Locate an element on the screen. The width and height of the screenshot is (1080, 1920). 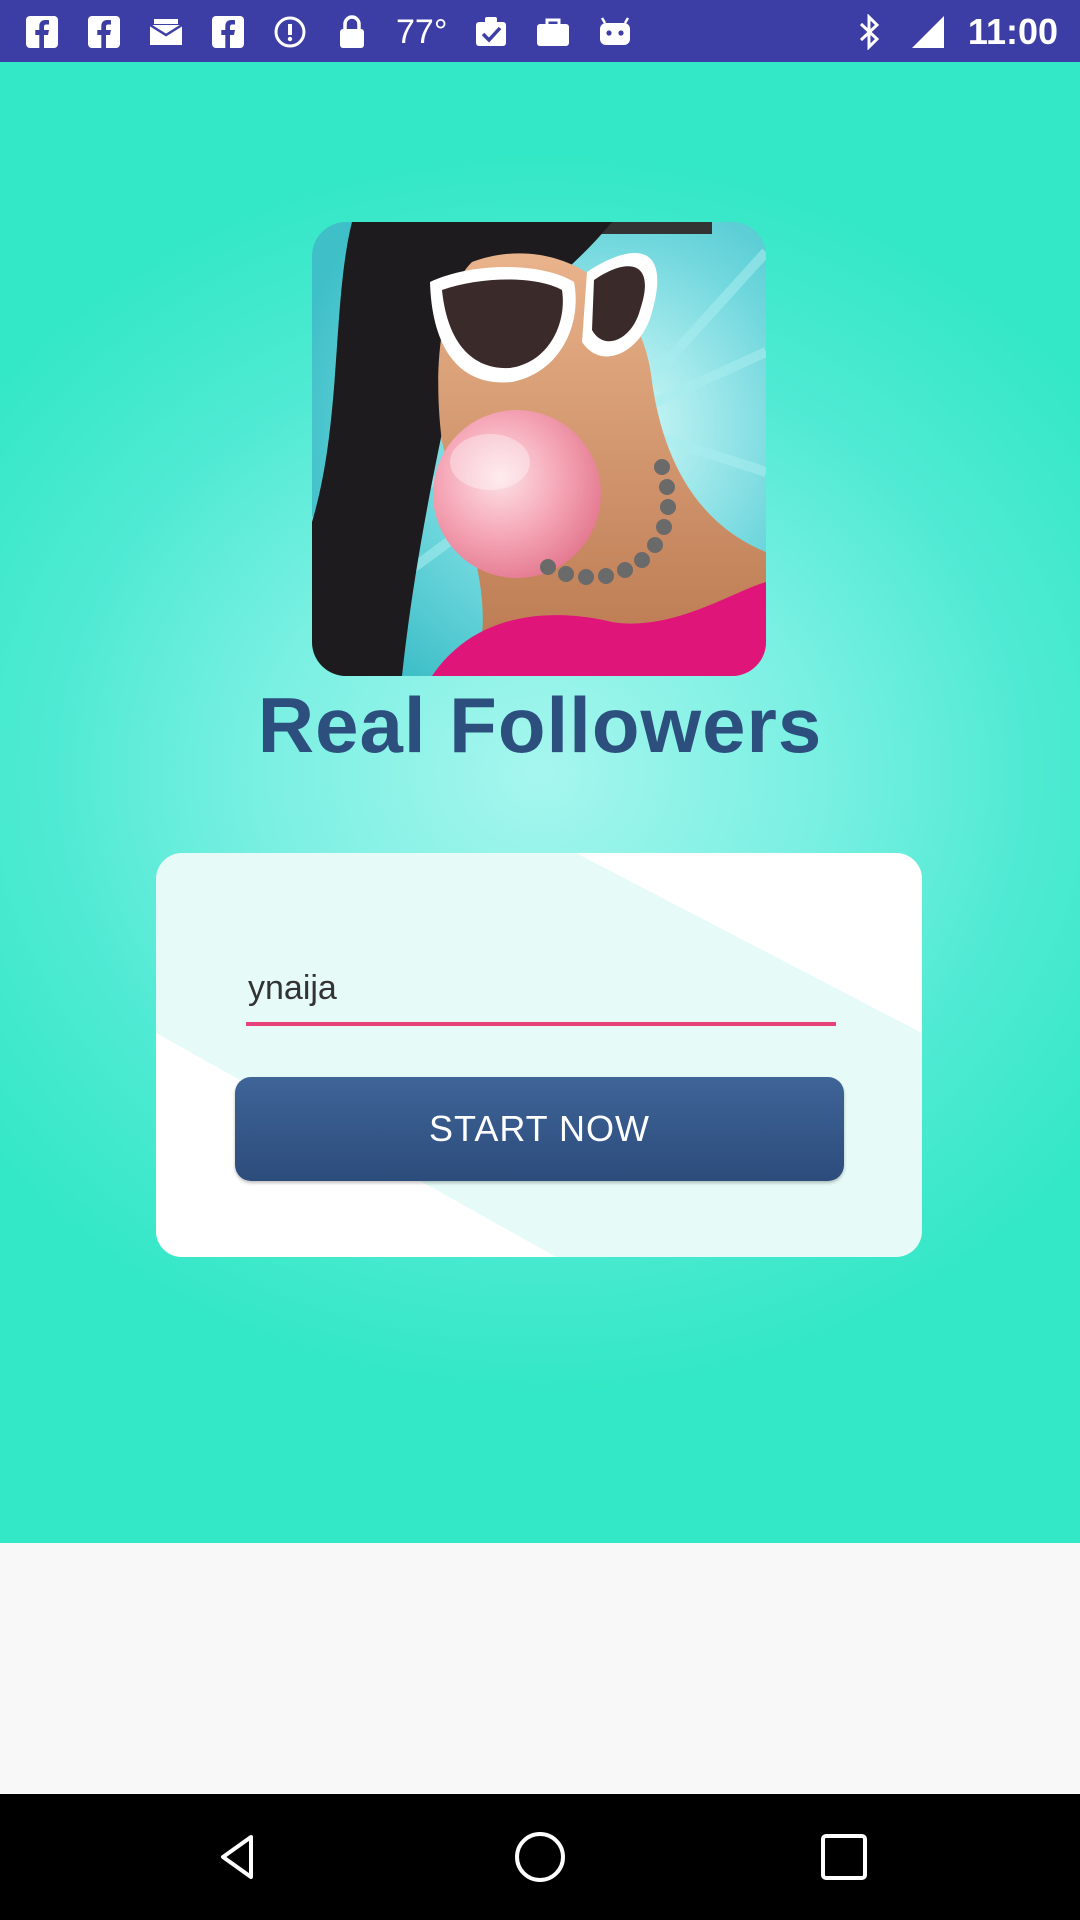
lock-icon is located at coordinates (352, 32).